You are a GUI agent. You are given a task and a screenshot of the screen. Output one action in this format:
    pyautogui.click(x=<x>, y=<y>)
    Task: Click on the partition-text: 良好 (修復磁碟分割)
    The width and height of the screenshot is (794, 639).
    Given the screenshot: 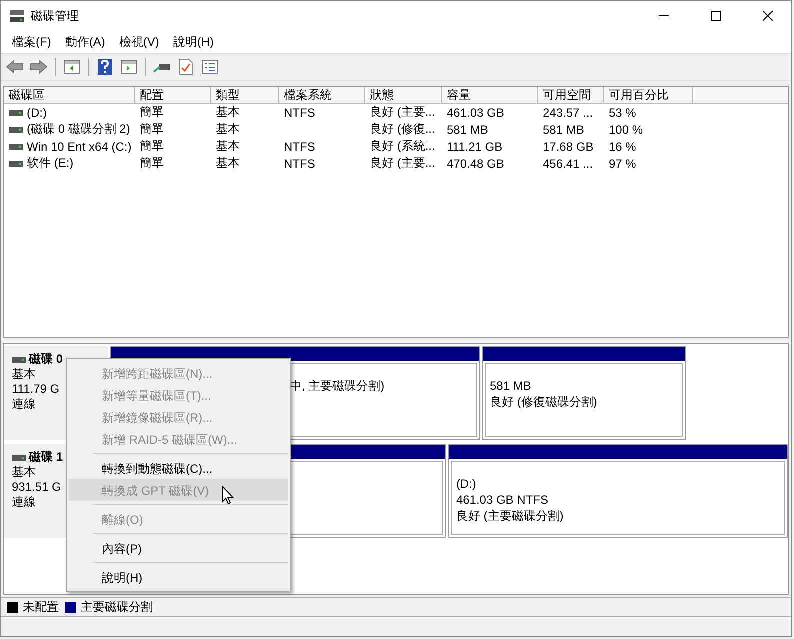 What is the action you would take?
    pyautogui.click(x=544, y=402)
    